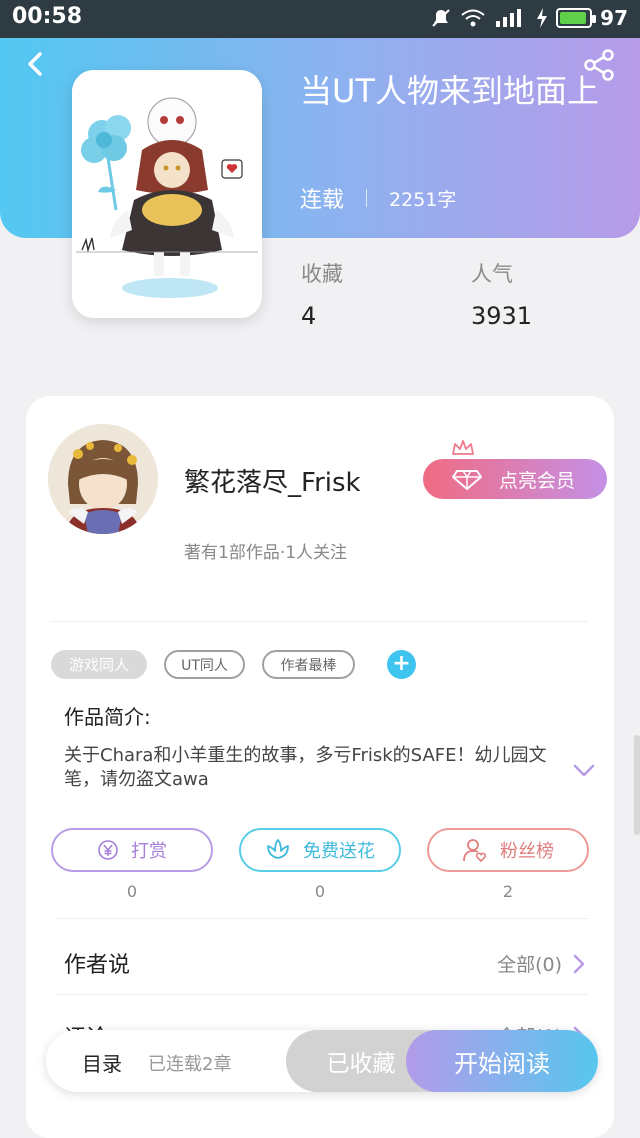  Describe the element at coordinates (473, 18) in the screenshot. I see `wifi-icon` at that location.